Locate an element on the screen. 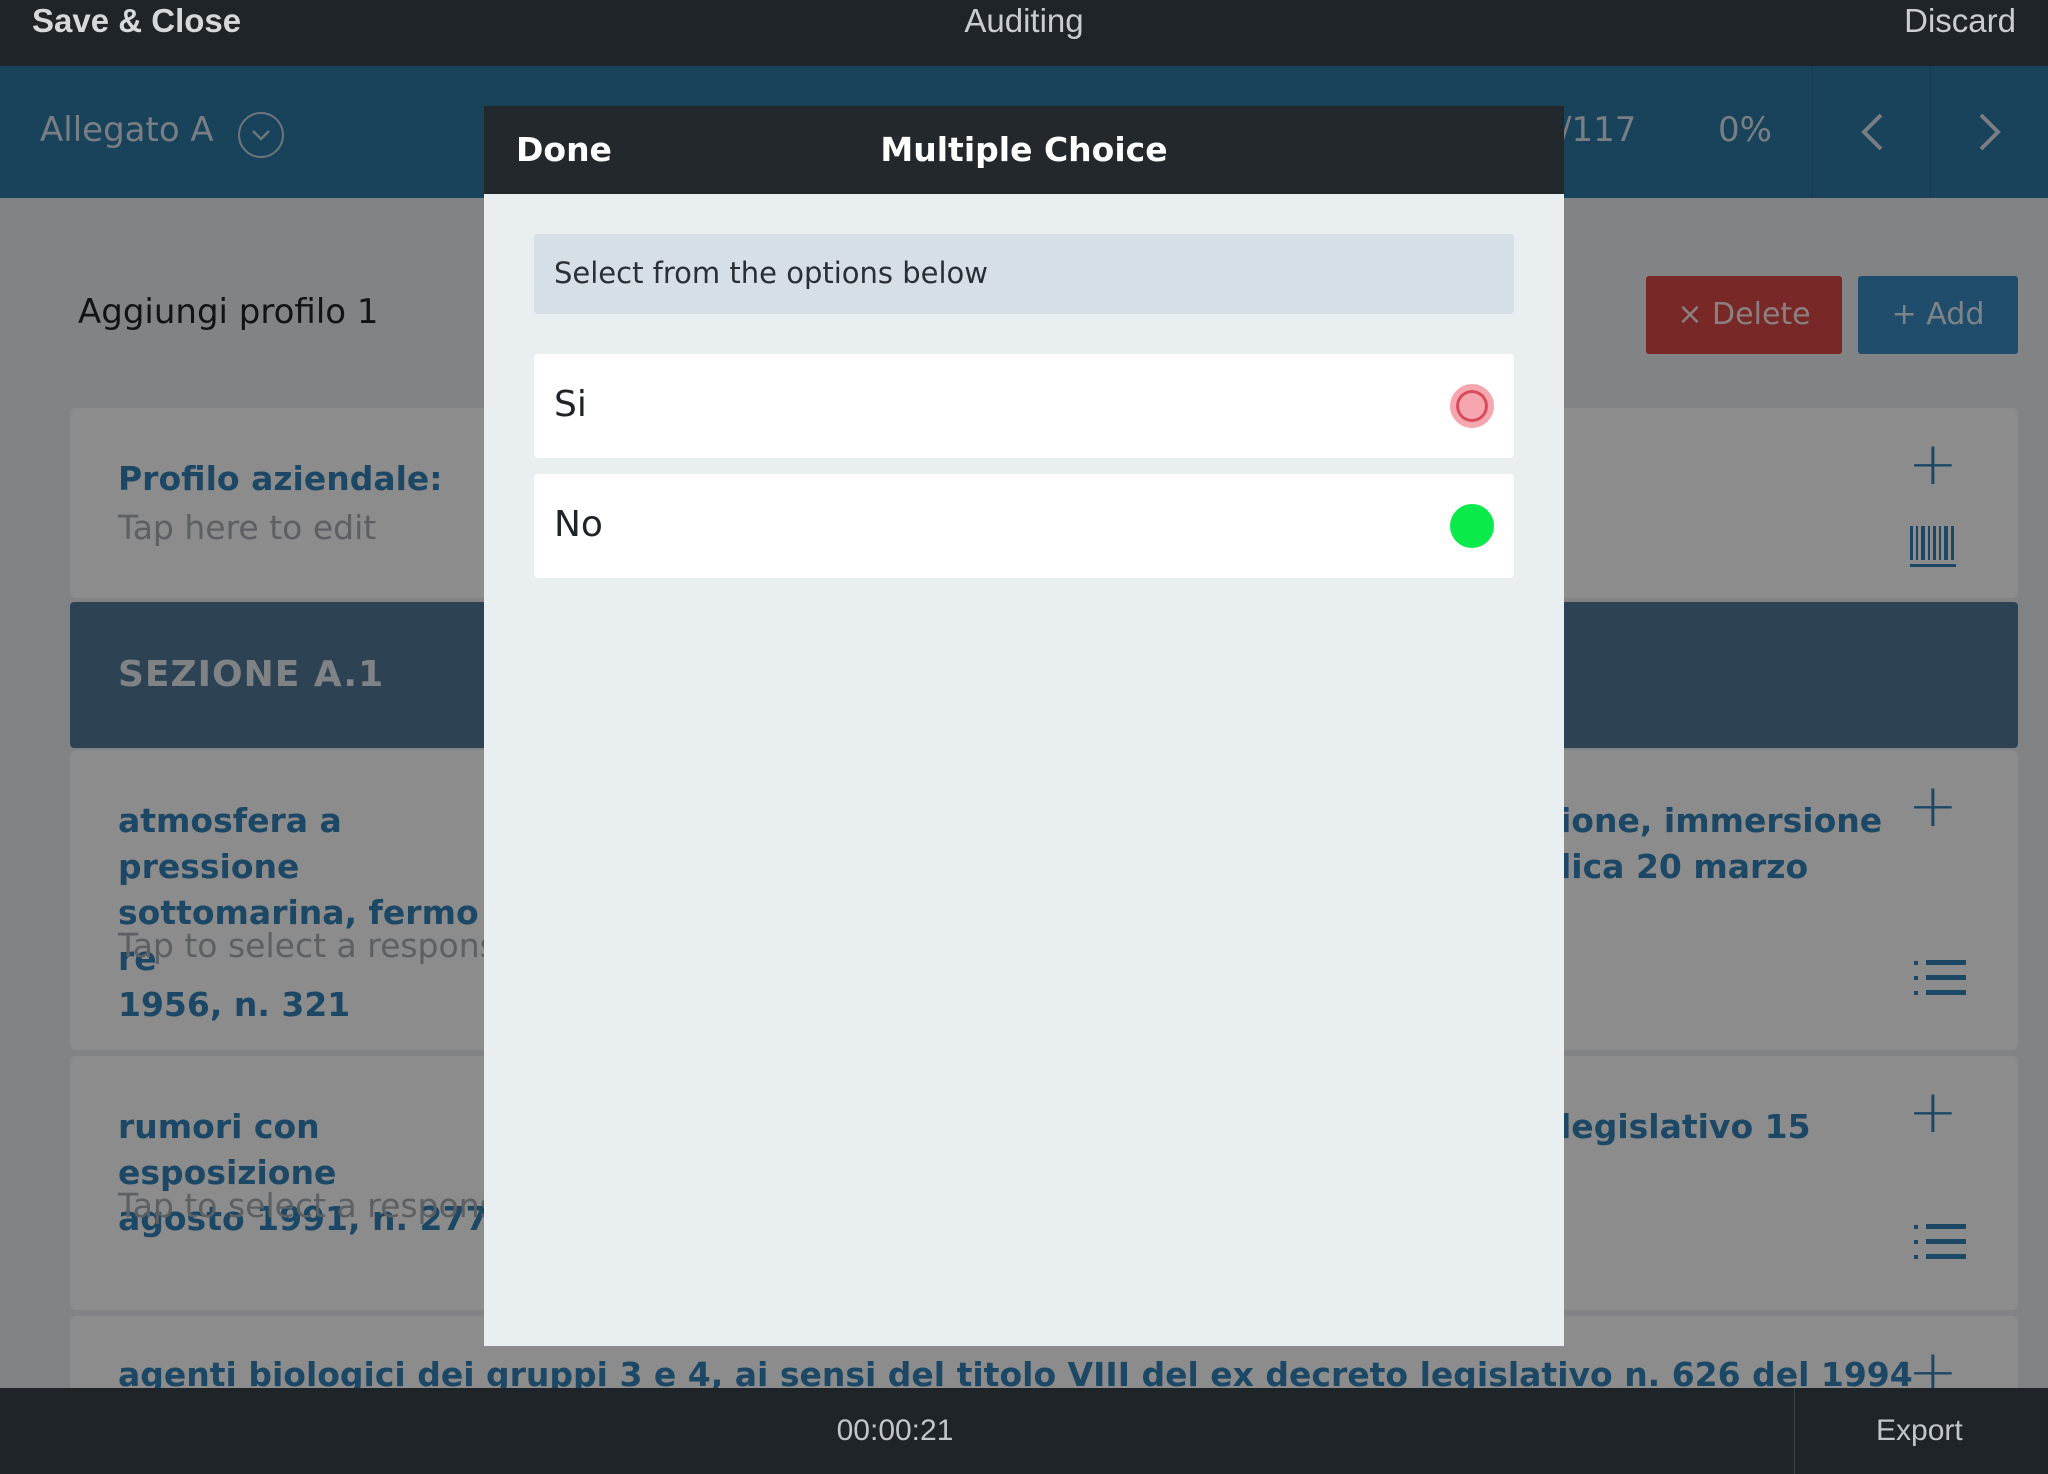 The height and width of the screenshot is (1474, 2048). option-si: Si is located at coordinates (1024, 406).